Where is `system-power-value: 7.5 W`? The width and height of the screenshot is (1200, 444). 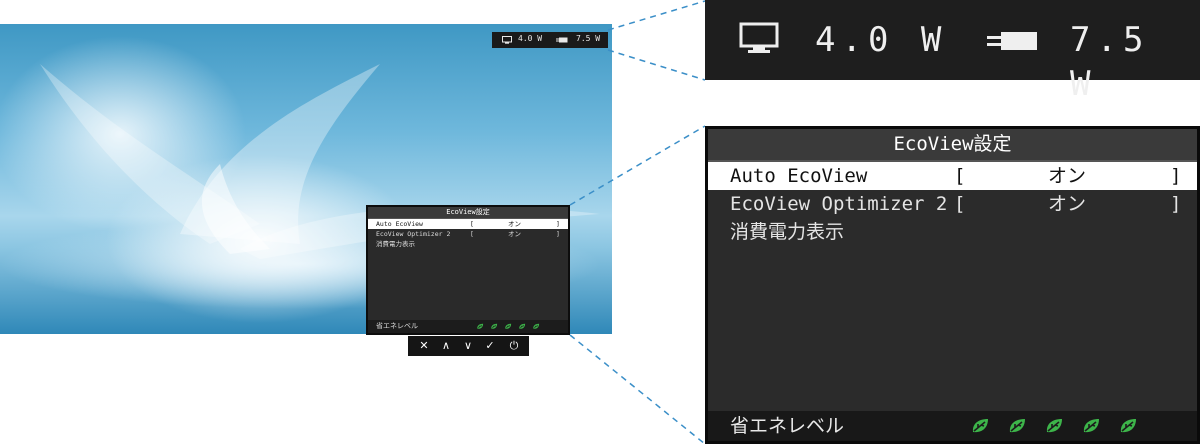 system-power-value: 7.5 W is located at coordinates (1110, 62).